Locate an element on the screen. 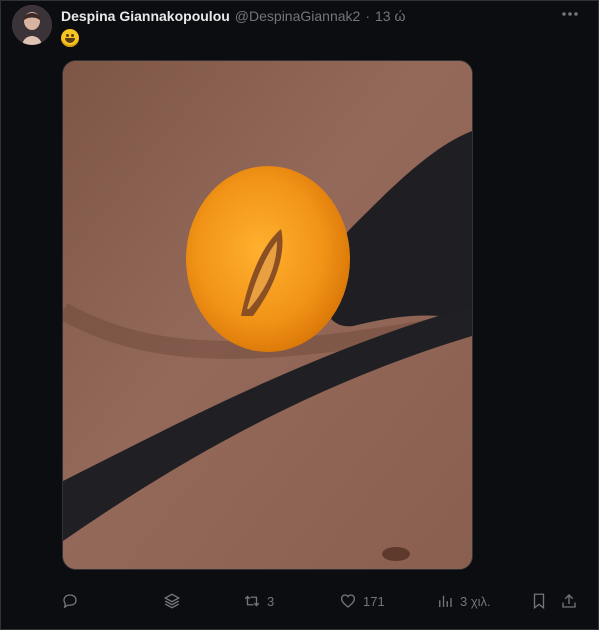 This screenshot has height=630, width=599. retweet-count: 3 is located at coordinates (271, 601).